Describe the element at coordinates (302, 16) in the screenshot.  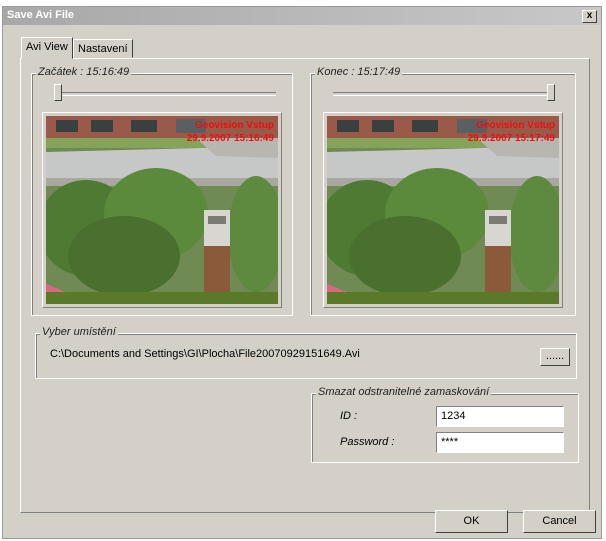
I see `title-bar: Save Avi File x` at that location.